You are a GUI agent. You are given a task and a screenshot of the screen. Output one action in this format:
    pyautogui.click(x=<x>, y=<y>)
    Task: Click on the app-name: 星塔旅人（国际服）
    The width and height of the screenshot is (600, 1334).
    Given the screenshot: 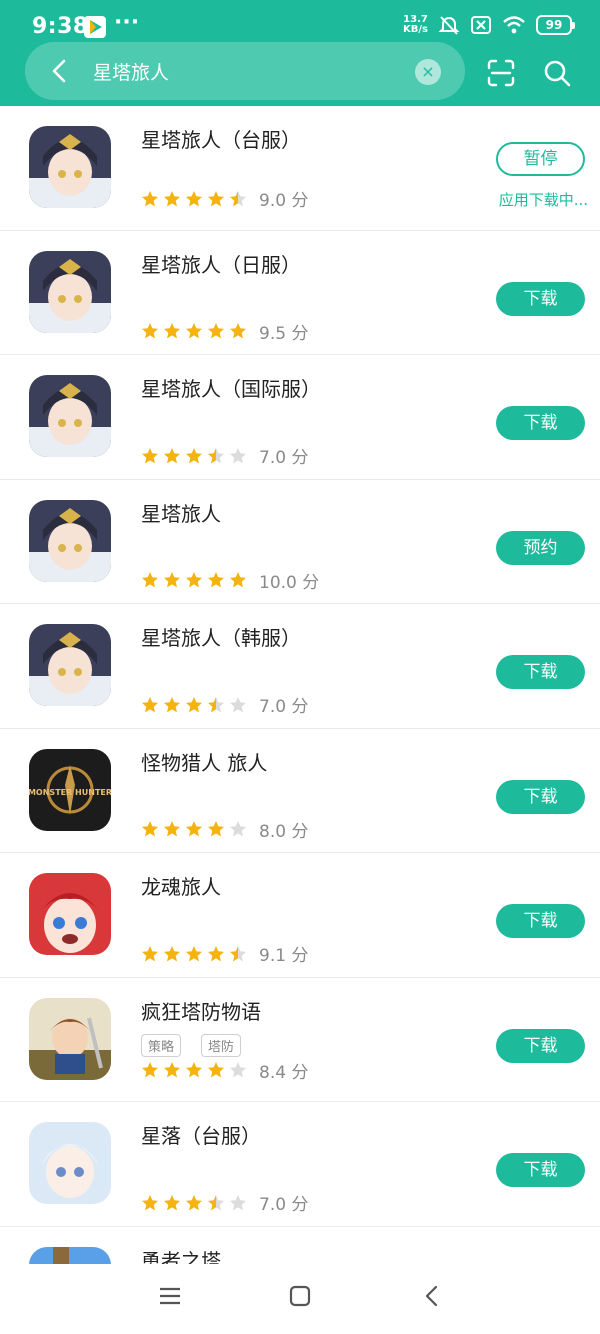 What is the action you would take?
    pyautogui.click(x=231, y=389)
    